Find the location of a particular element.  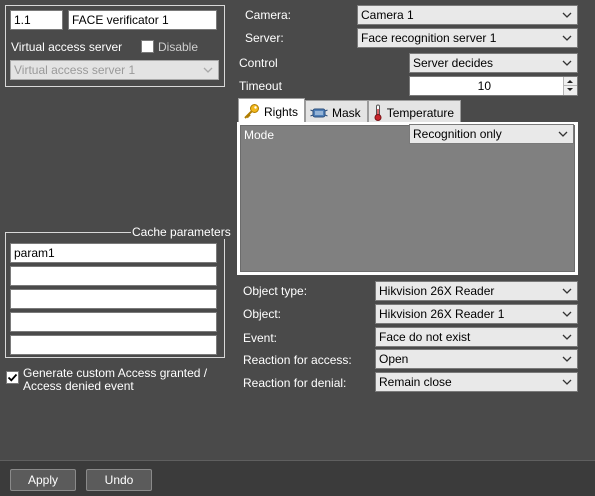

object-type-value: Hikvision 26X Reader is located at coordinates (437, 291).